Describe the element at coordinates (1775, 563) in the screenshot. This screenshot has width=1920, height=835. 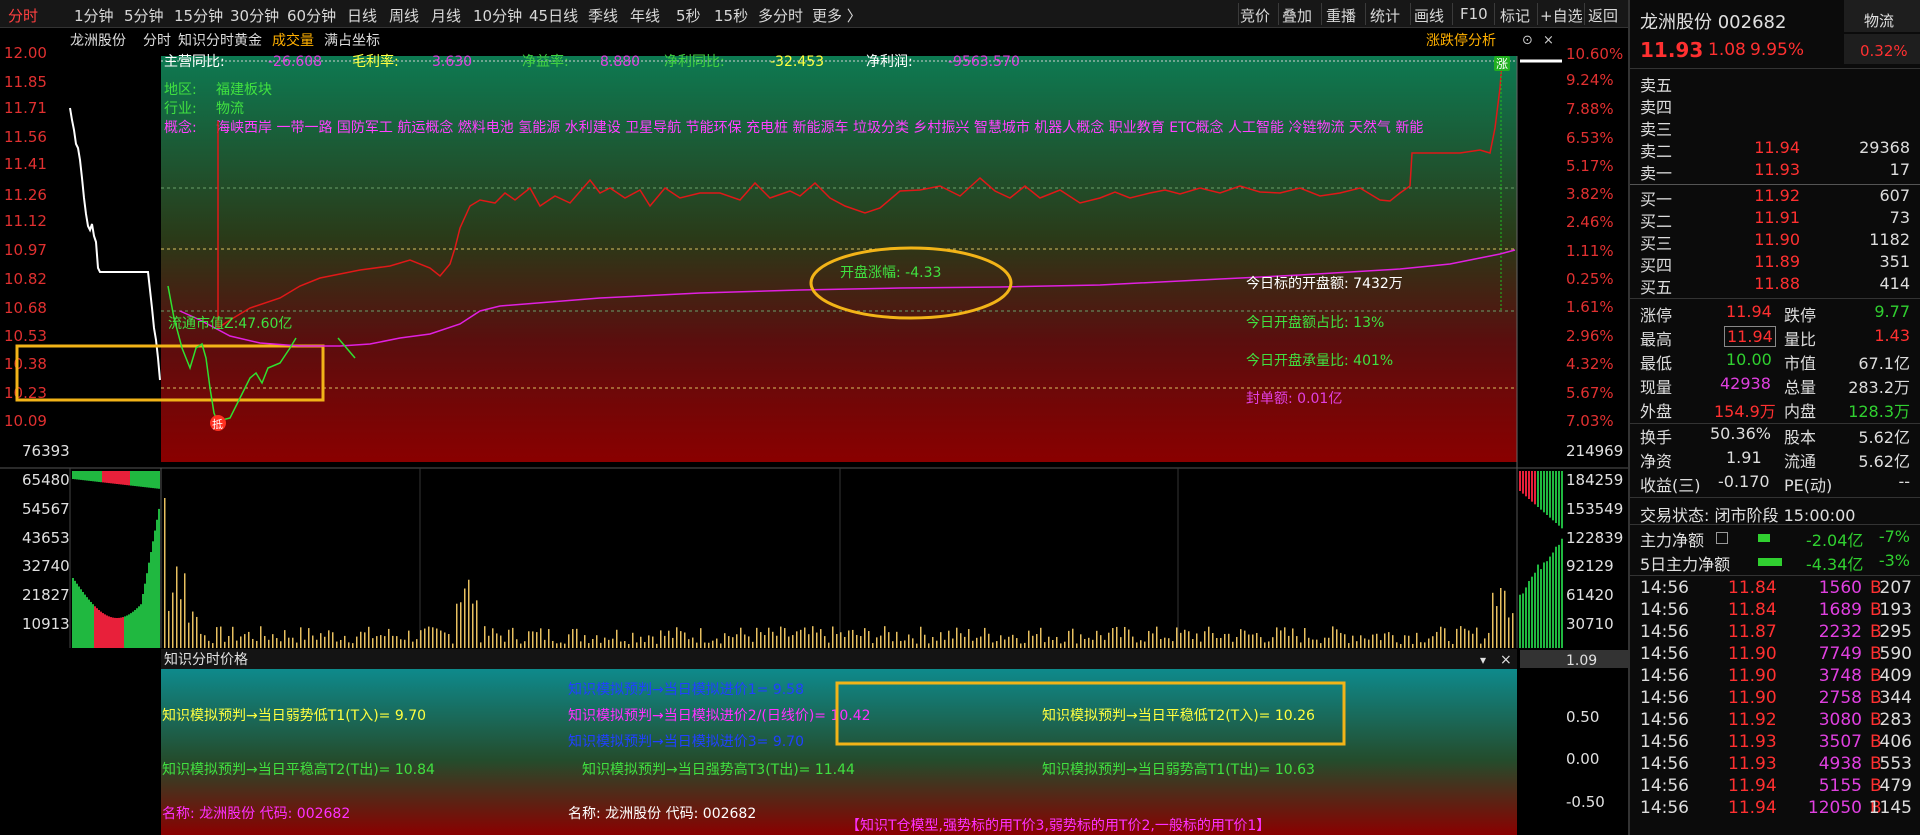
I see `five-day-net-row: 5日主力净额 -4.34亿 -3%` at that location.